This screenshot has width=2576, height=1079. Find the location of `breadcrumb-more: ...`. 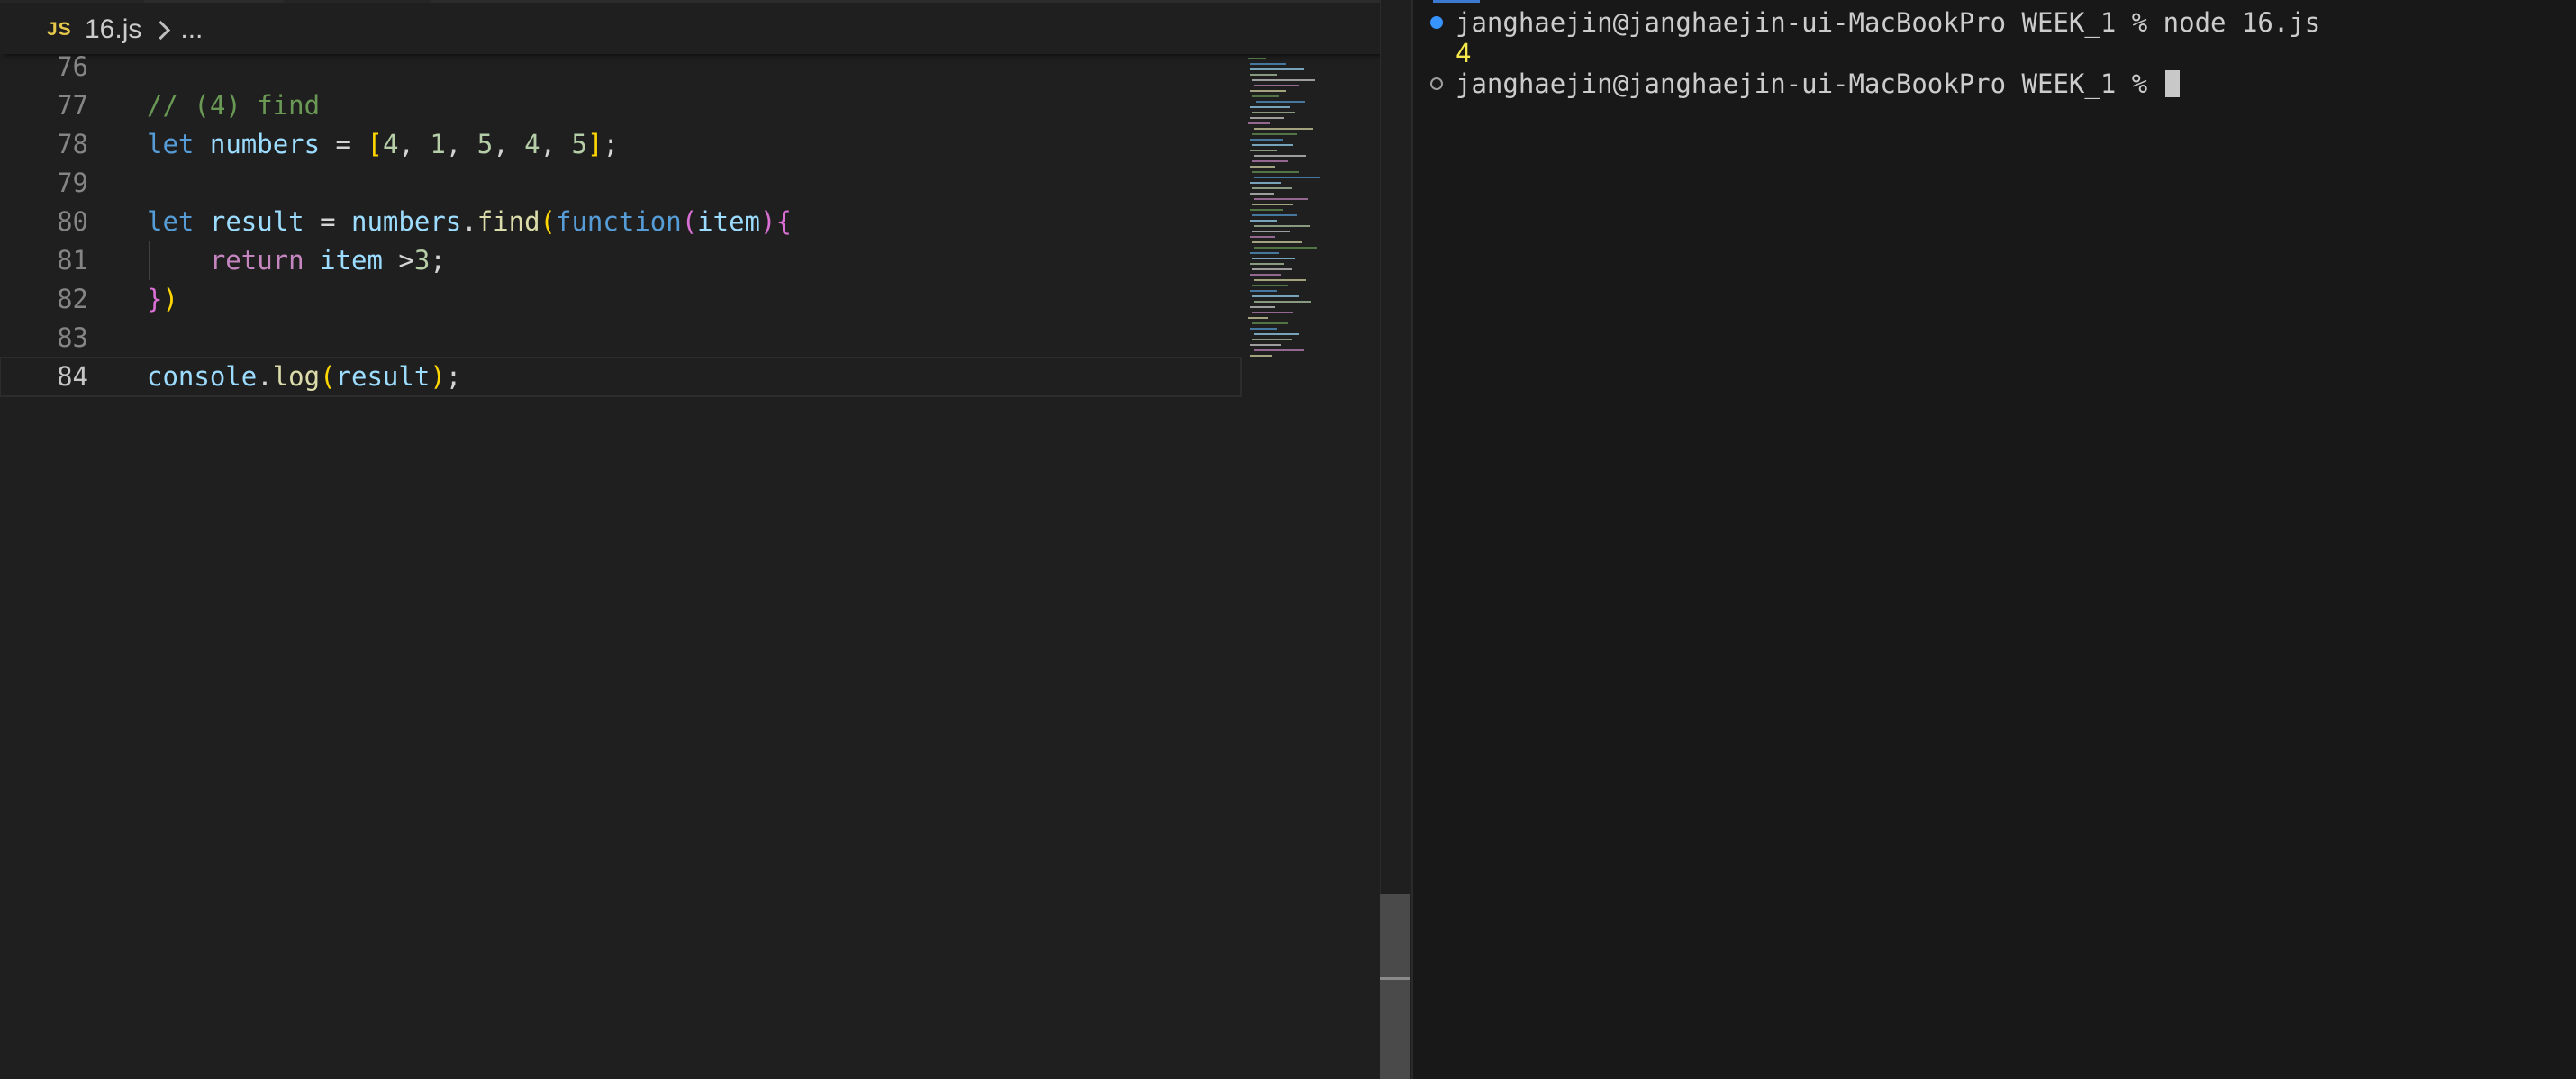

breadcrumb-more: ... is located at coordinates (191, 29).